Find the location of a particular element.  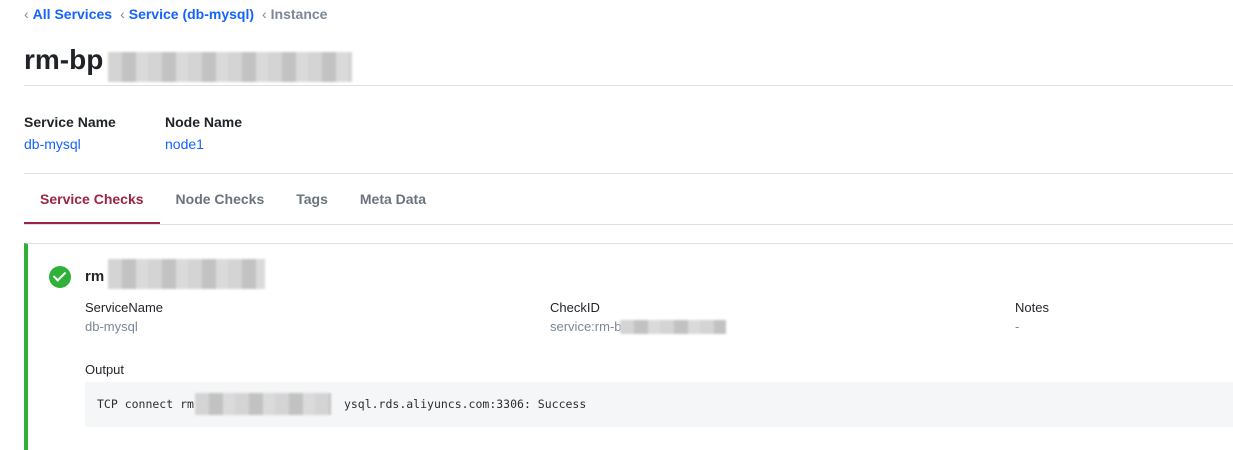

check-service-name: ServiceName db-mysql is located at coordinates (124, 317).